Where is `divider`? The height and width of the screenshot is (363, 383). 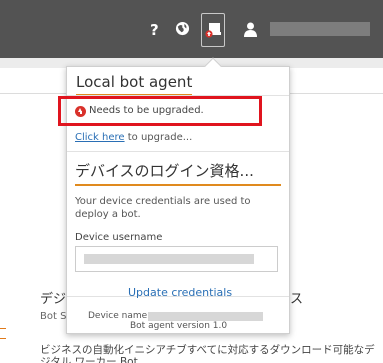 divider is located at coordinates (178, 151).